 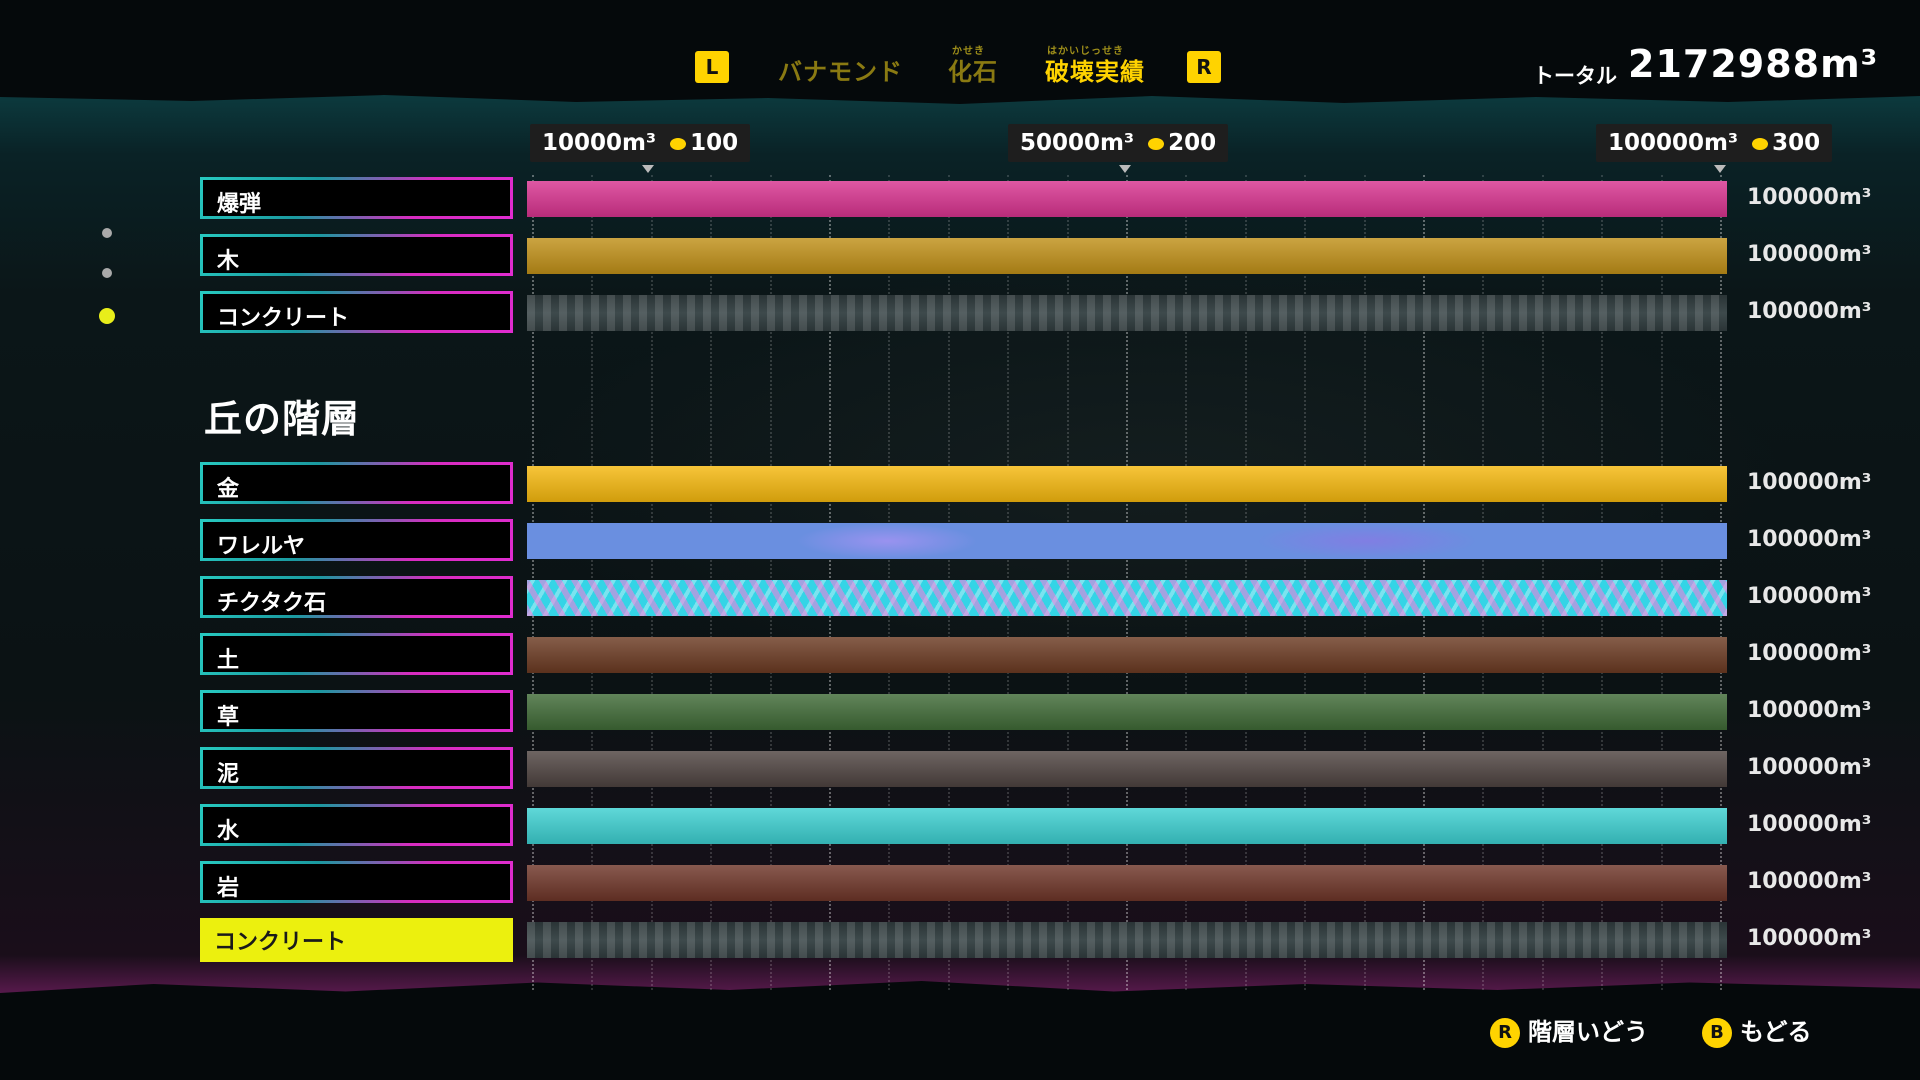 What do you see at coordinates (356, 198) in the screenshot?
I see `row-label-bomb: 爆弾` at bounding box center [356, 198].